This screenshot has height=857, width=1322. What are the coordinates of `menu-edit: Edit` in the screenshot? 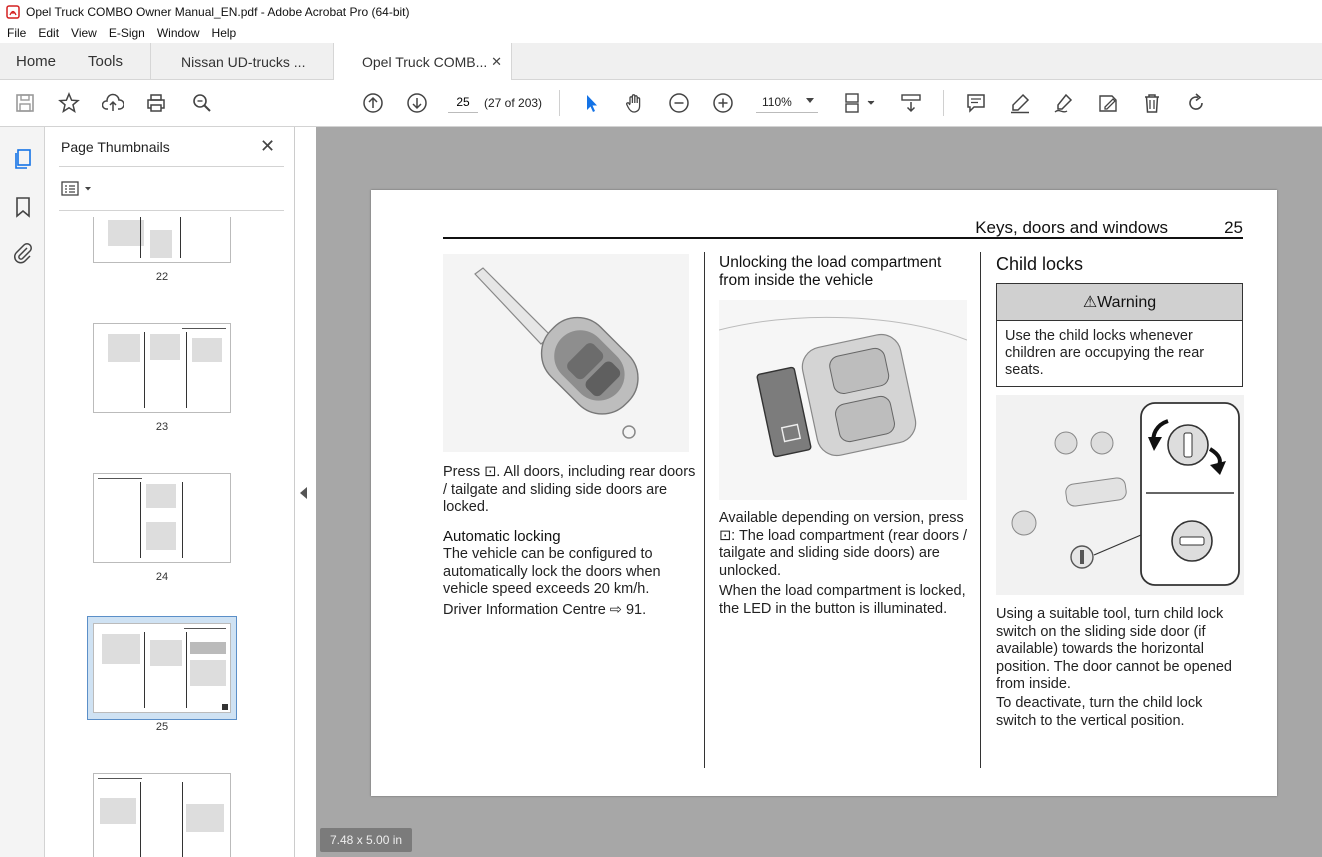 It's located at (48, 33).